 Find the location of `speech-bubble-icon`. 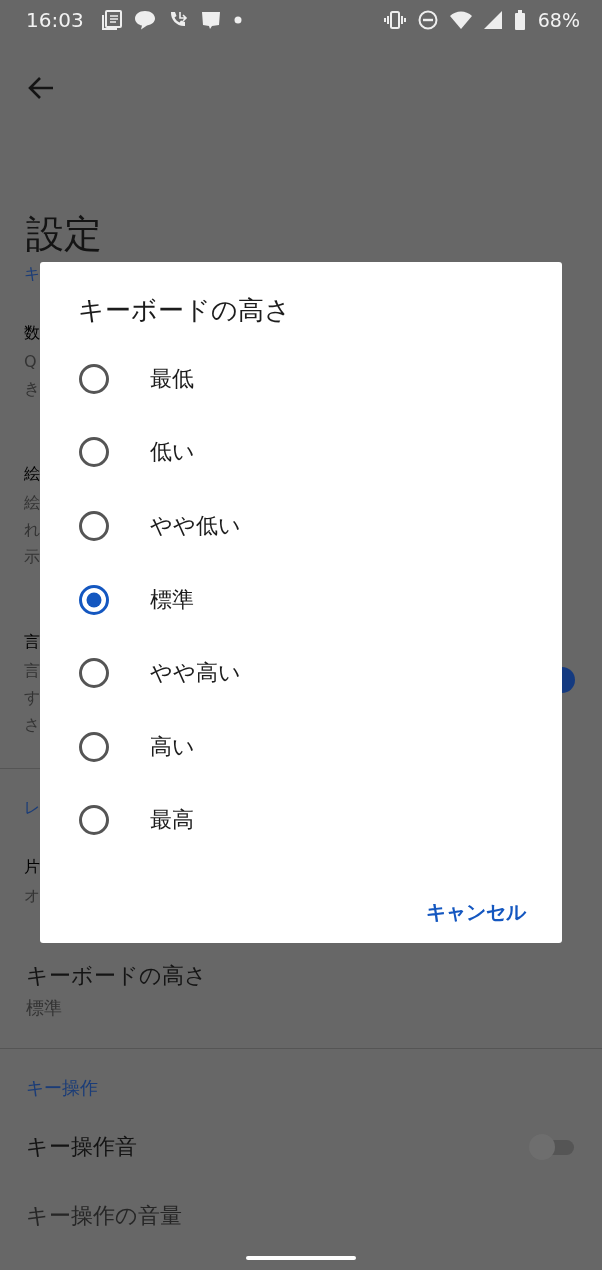

speech-bubble-icon is located at coordinates (210, 20).